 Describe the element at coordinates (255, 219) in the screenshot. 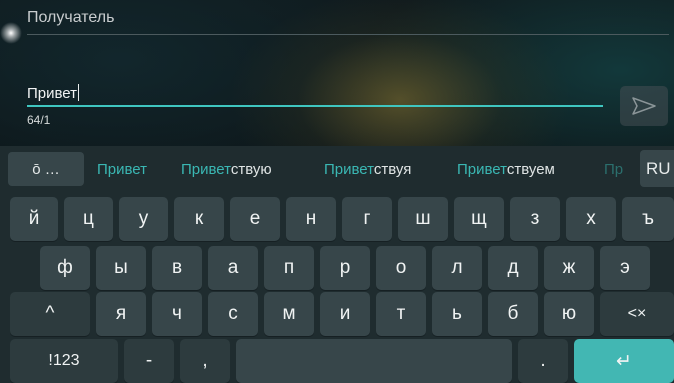

I see `key-е: е` at that location.